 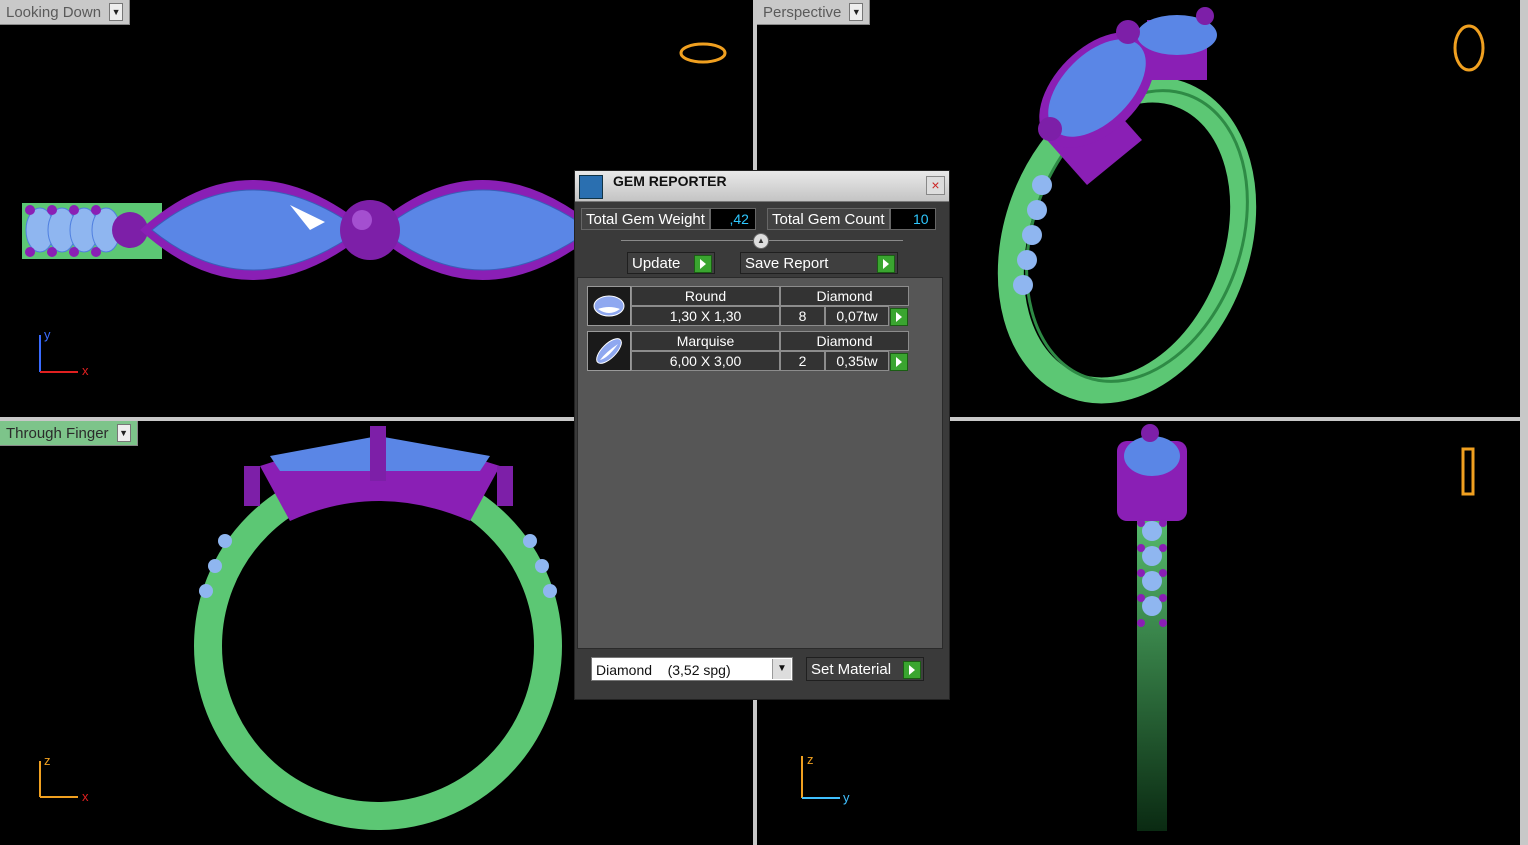 I want to click on update-button: Update, so click(x=671, y=263).